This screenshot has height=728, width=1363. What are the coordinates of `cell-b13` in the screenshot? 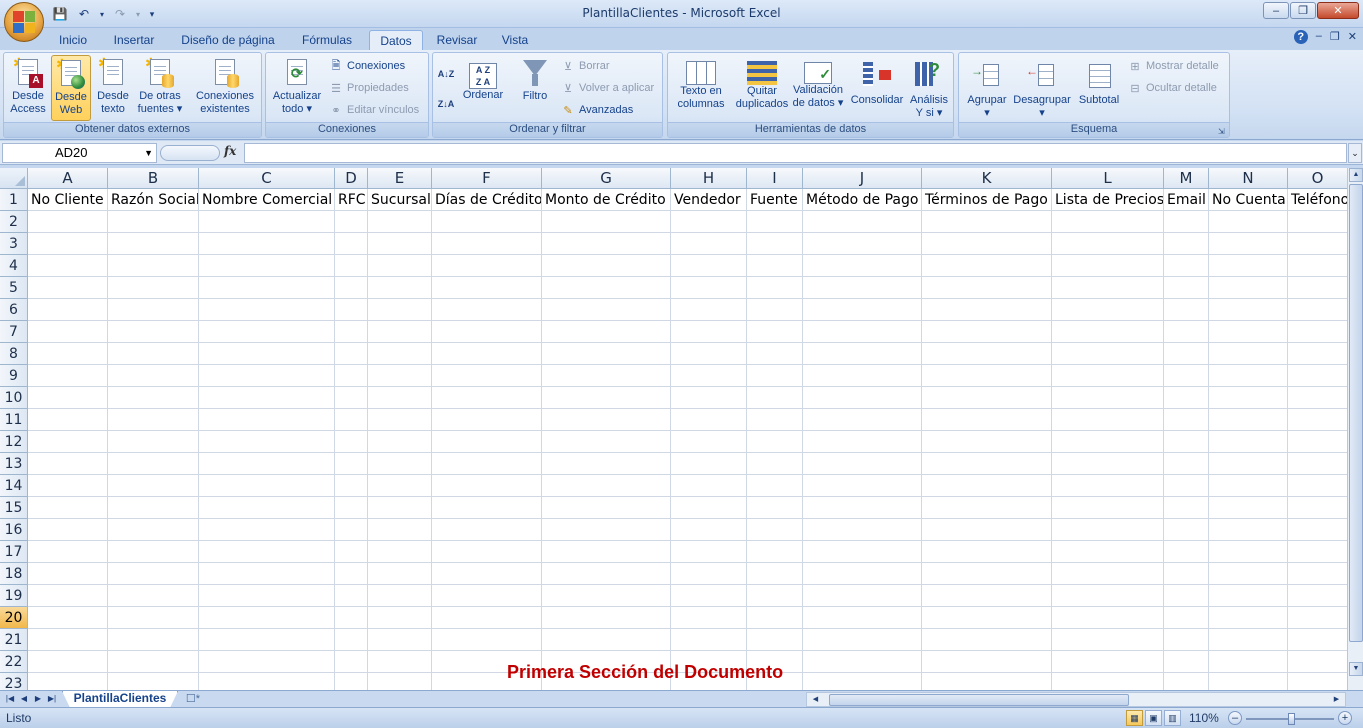 It's located at (153, 464).